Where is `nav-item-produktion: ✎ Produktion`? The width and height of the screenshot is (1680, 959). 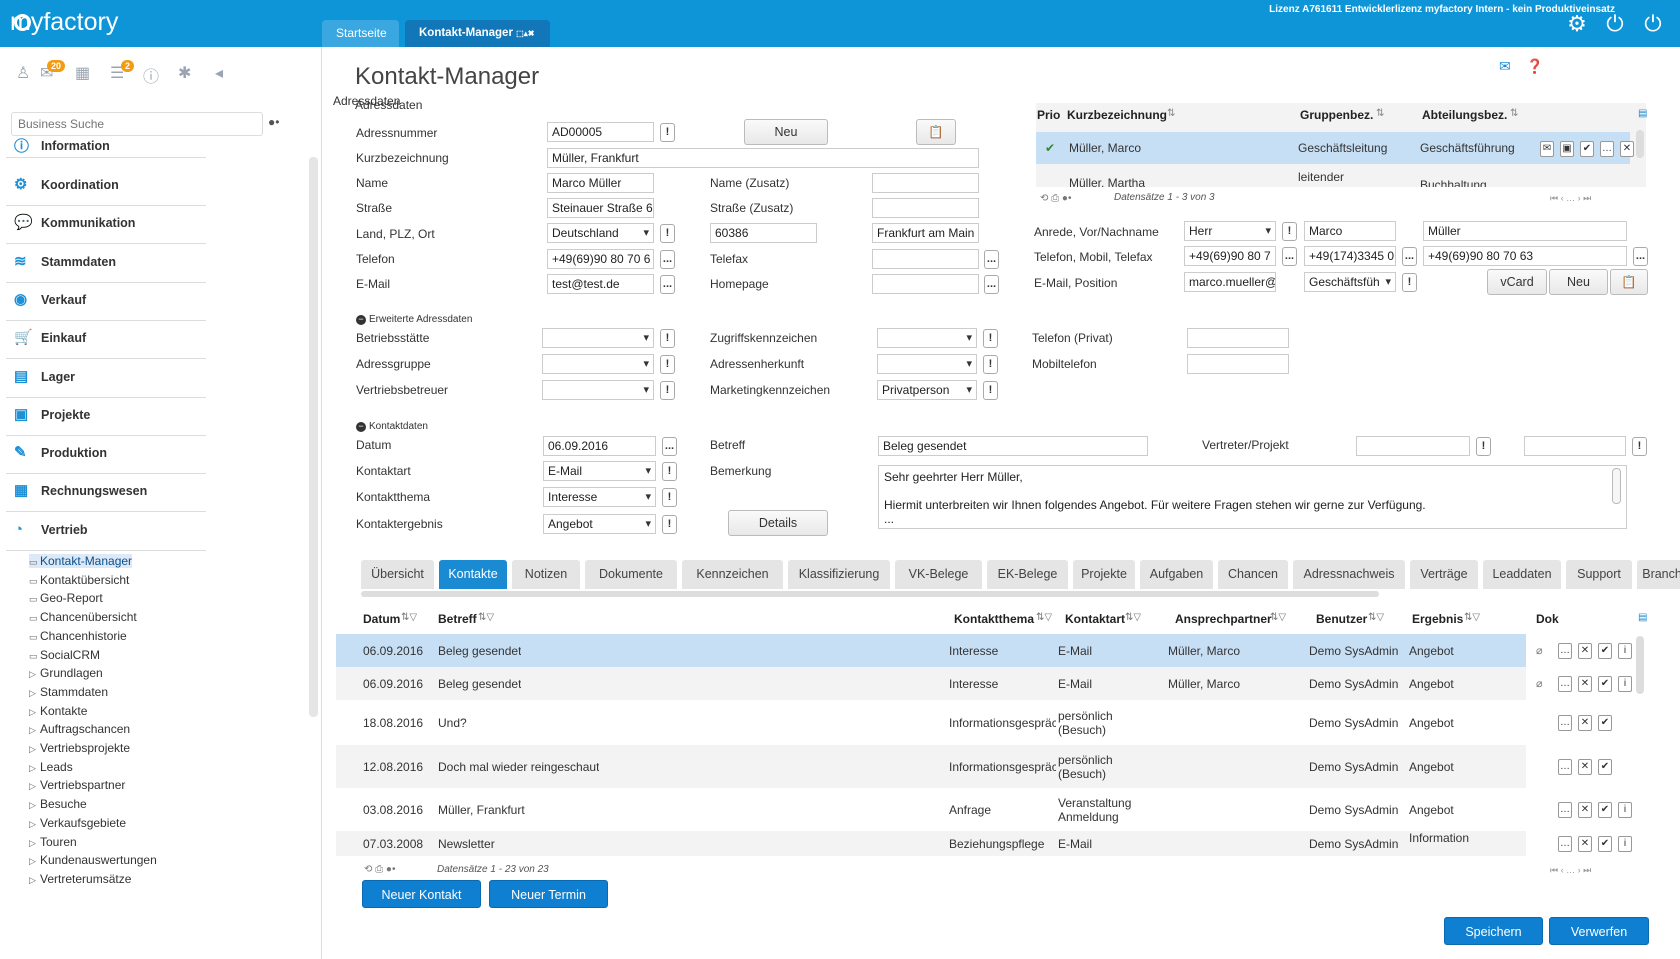
nav-item-produktion: ✎ Produktion is located at coordinates (106, 454).